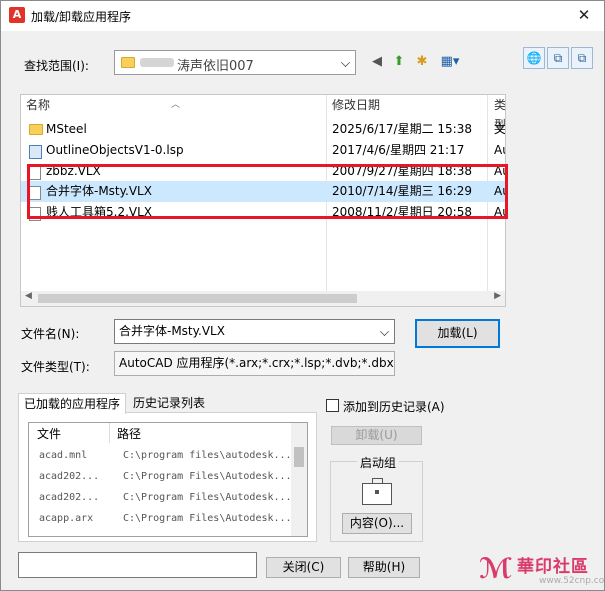  What do you see at coordinates (263, 129) in the screenshot?
I see `file-row: MSteel 2025/6/17/星期二 15:38 文` at bounding box center [263, 129].